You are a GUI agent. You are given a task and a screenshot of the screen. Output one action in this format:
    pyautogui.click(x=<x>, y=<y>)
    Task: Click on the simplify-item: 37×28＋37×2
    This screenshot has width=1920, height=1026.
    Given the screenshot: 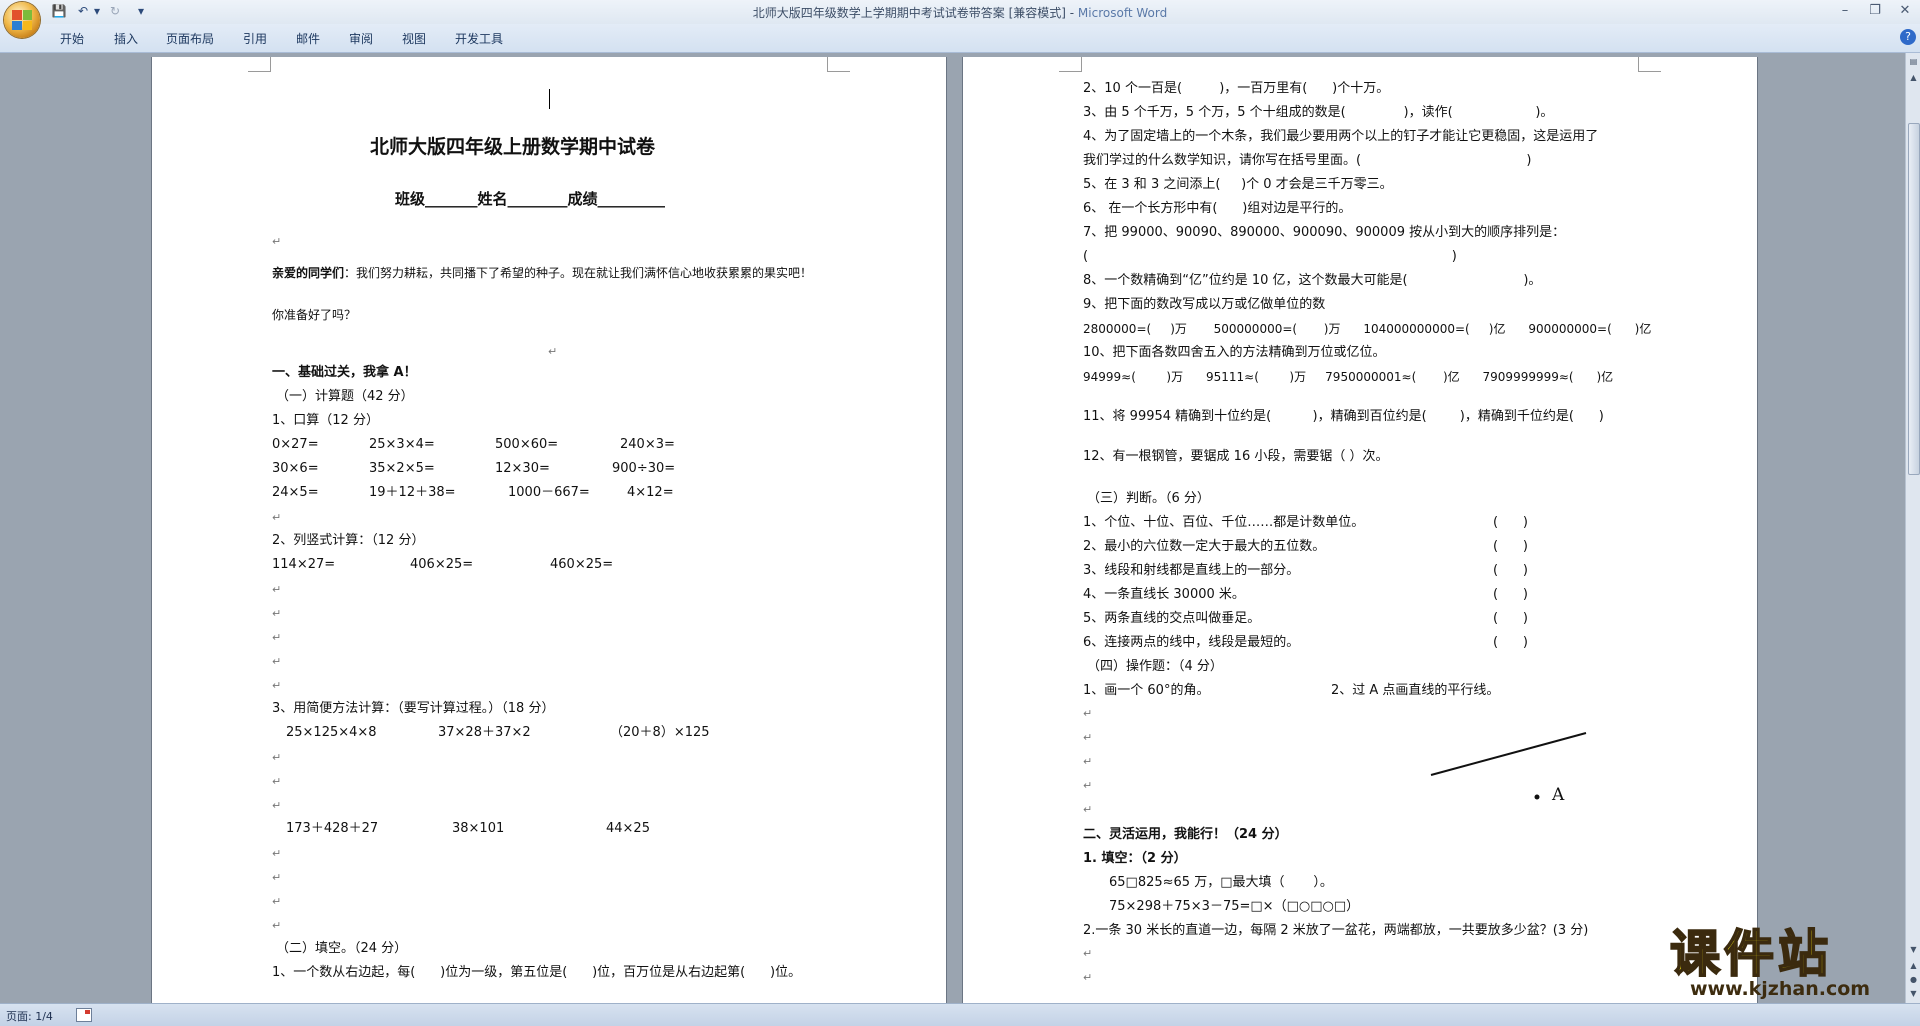 What is the action you would take?
    pyautogui.click(x=484, y=732)
    